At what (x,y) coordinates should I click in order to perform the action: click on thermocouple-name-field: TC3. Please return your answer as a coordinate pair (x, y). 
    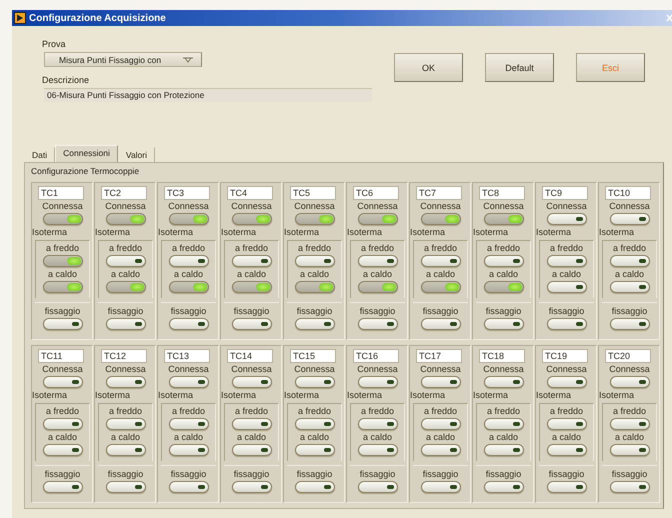
    Looking at the image, I should click on (187, 193).